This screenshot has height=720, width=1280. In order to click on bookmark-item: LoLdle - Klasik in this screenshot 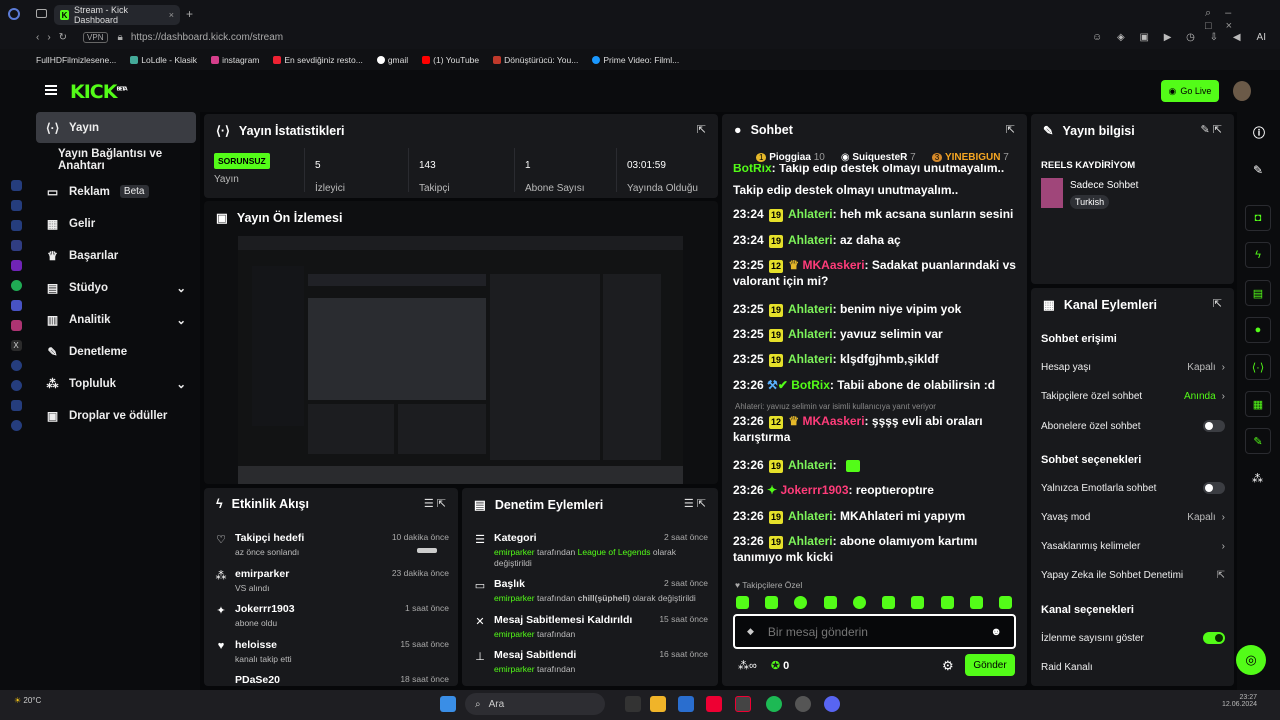, I will do `click(163, 60)`.